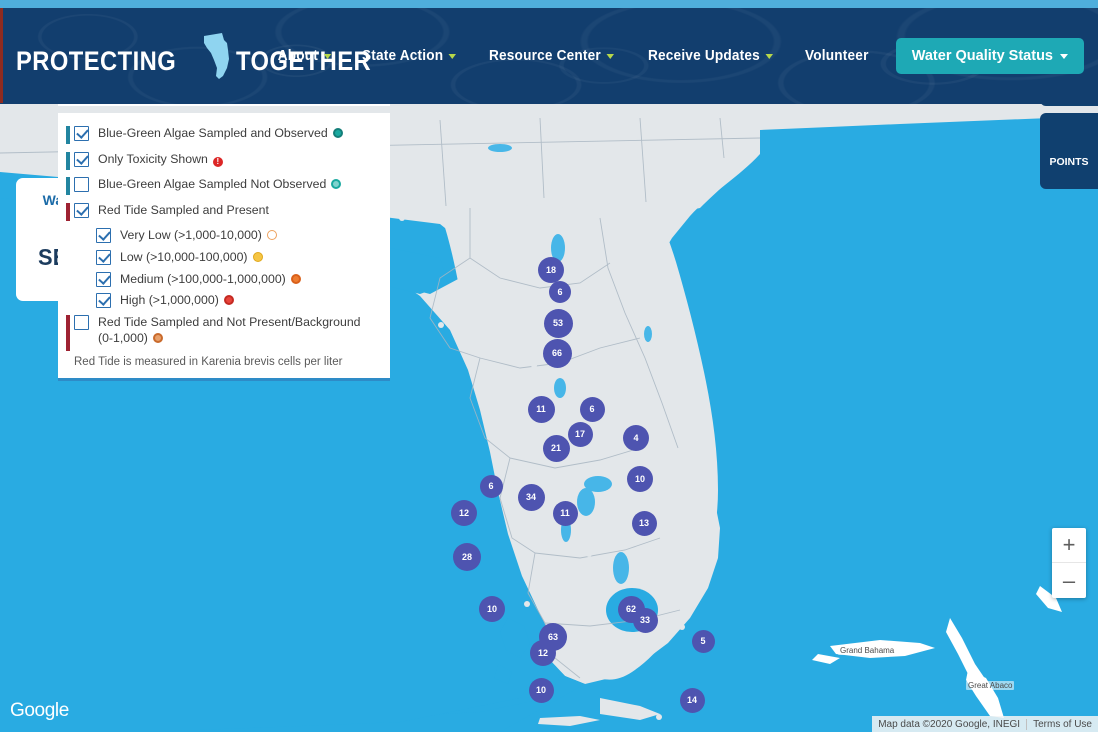  Describe the element at coordinates (558, 323) in the screenshot. I see `map-cluster-marker: 53` at that location.